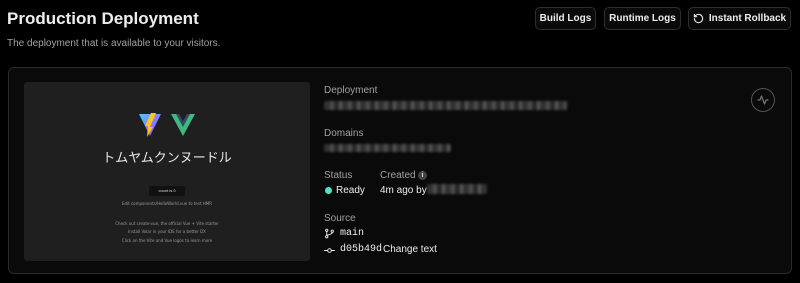  What do you see at coordinates (167, 191) in the screenshot?
I see `count-button: count is 0` at bounding box center [167, 191].